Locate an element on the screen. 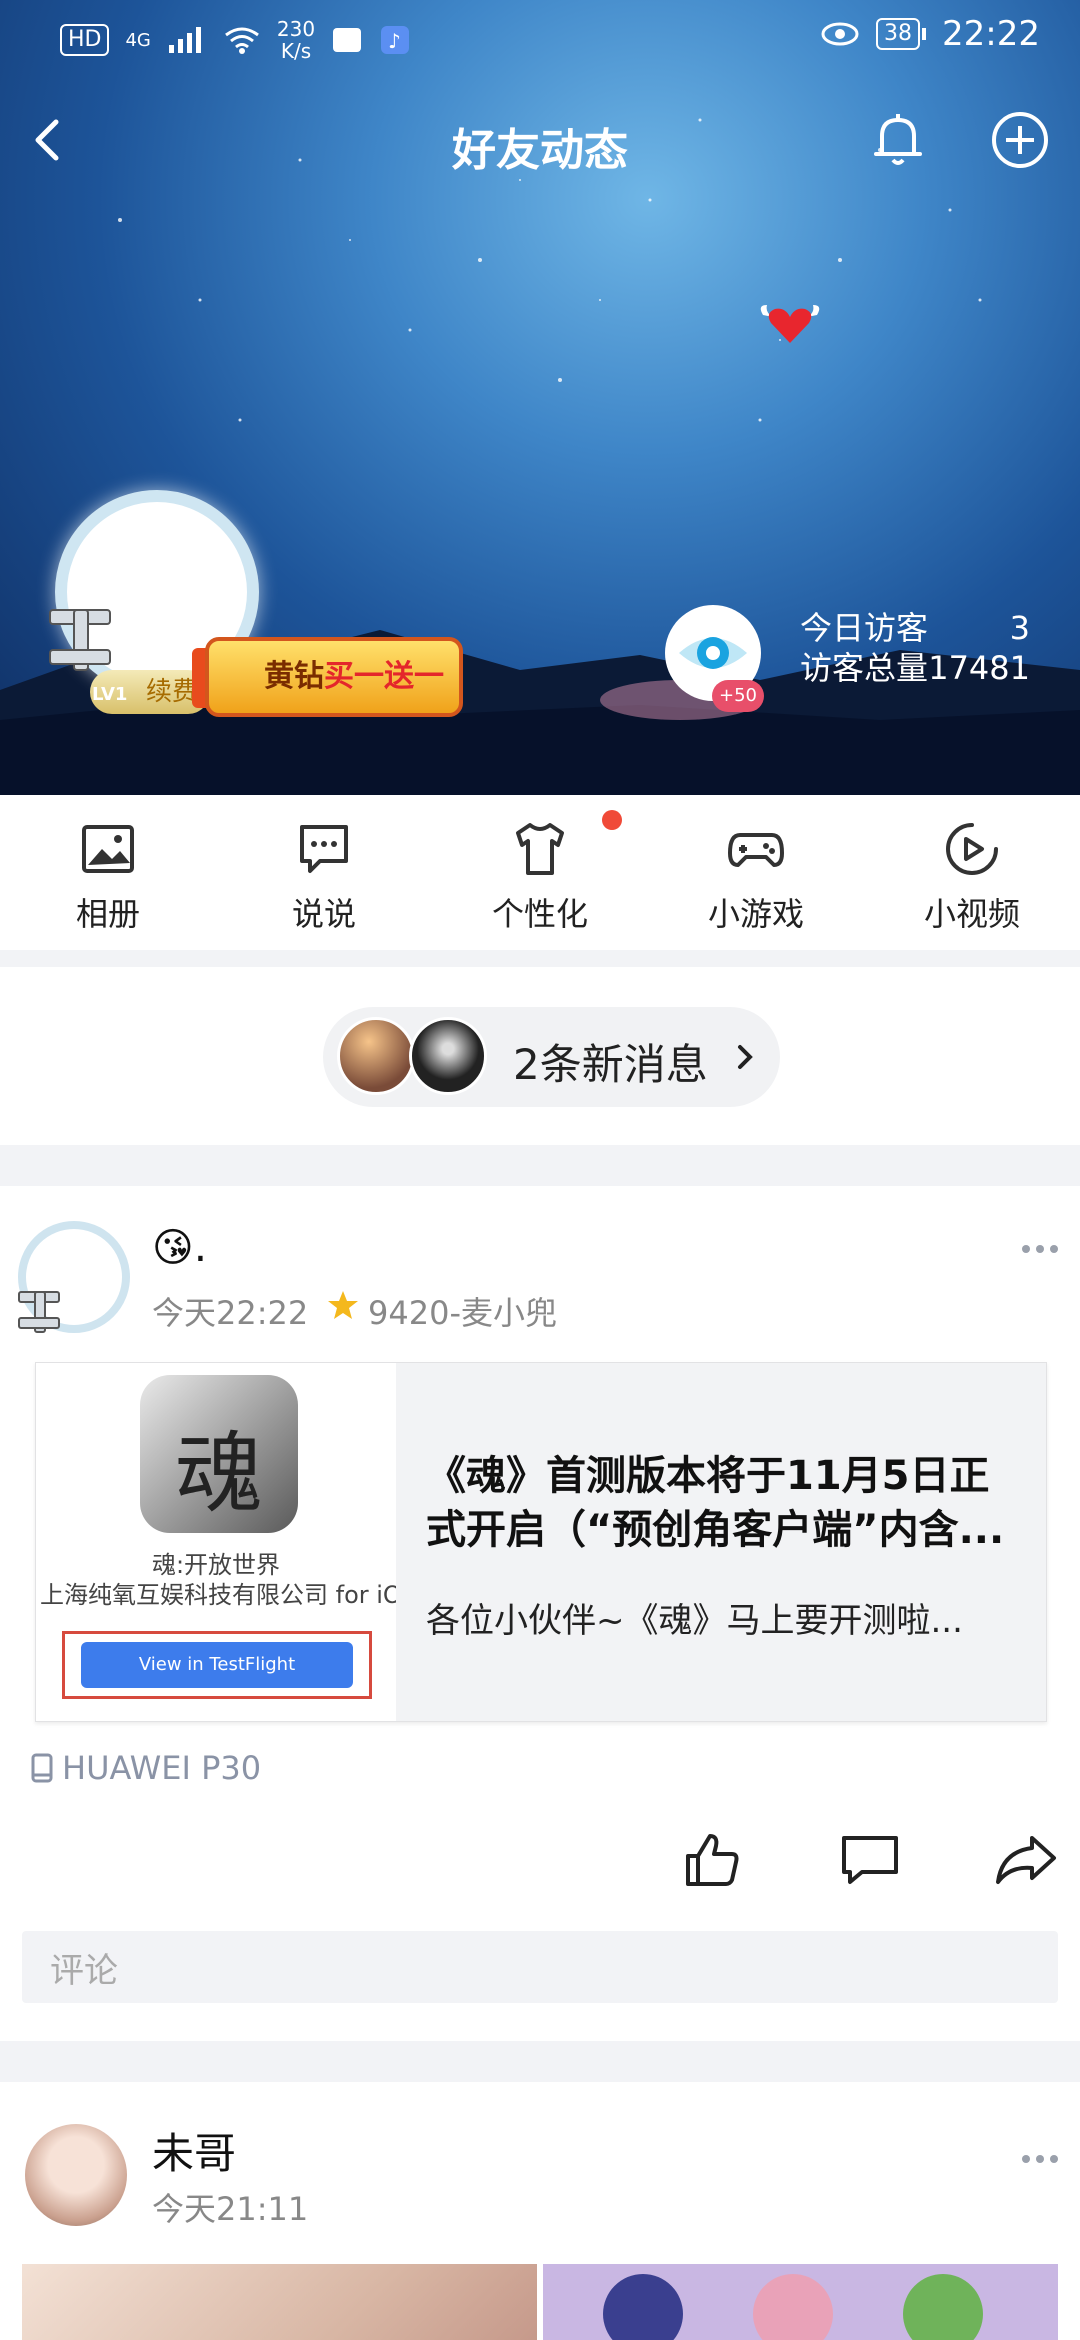 The width and height of the screenshot is (1080, 2340). post-author-avatar is located at coordinates (76, 2175).